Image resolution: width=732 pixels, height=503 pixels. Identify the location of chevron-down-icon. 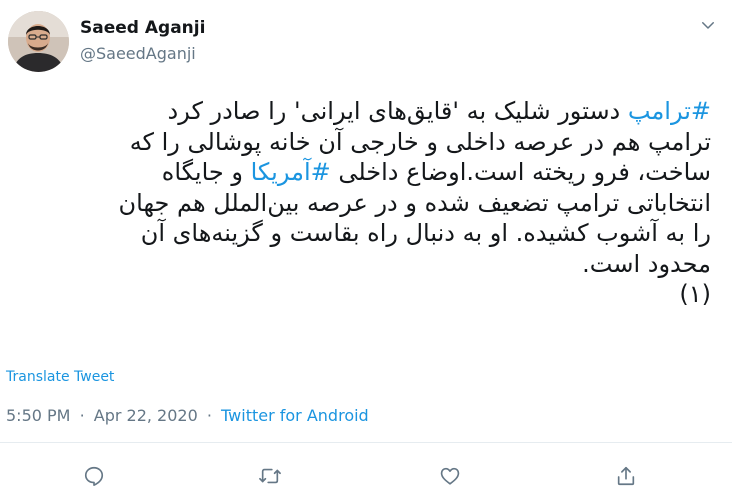
(708, 27).